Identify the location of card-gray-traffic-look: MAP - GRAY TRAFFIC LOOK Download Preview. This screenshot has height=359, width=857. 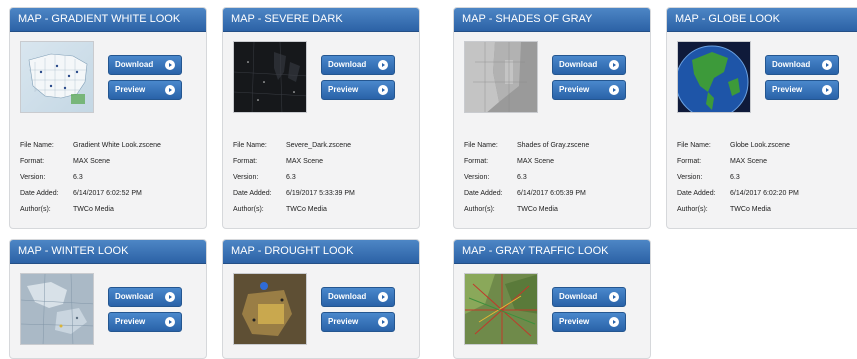
(552, 299).